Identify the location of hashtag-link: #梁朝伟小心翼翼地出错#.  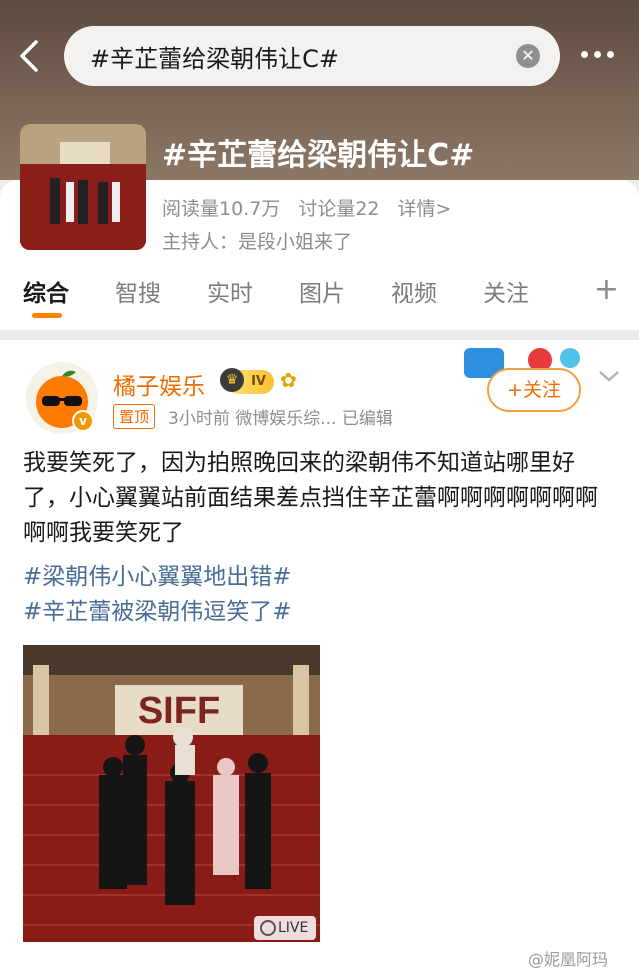
(157, 574).